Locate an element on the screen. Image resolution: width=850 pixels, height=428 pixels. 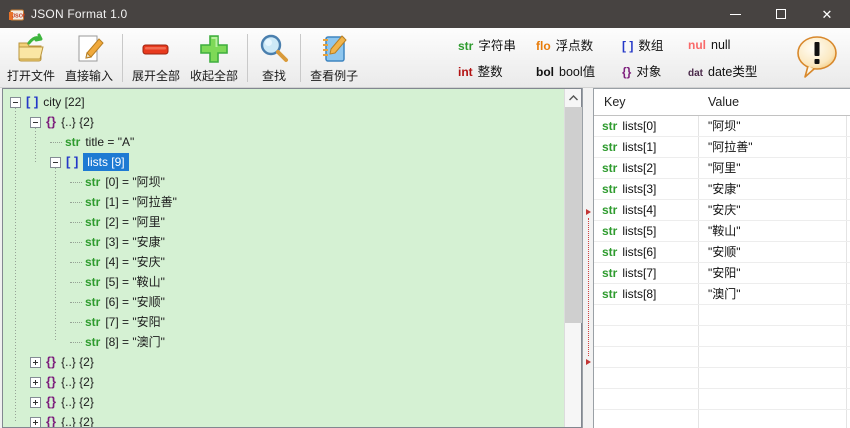
tree-node-label: [6] = "安顺" is located at coordinates (135, 302).